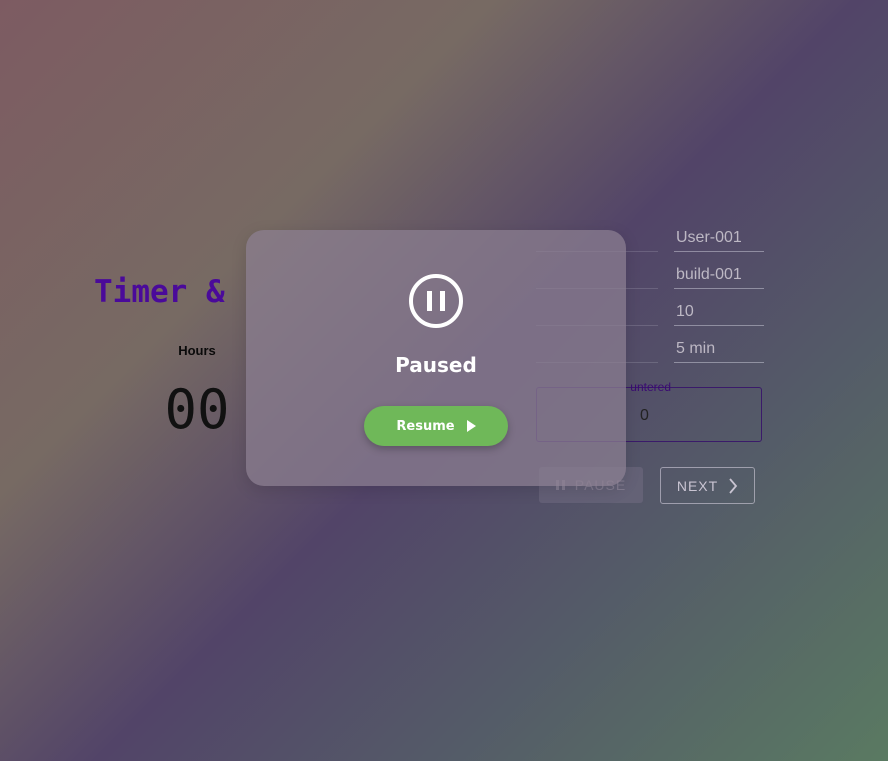 This screenshot has width=888, height=761. Describe the element at coordinates (436, 301) in the screenshot. I see `pause-circle-icon` at that location.